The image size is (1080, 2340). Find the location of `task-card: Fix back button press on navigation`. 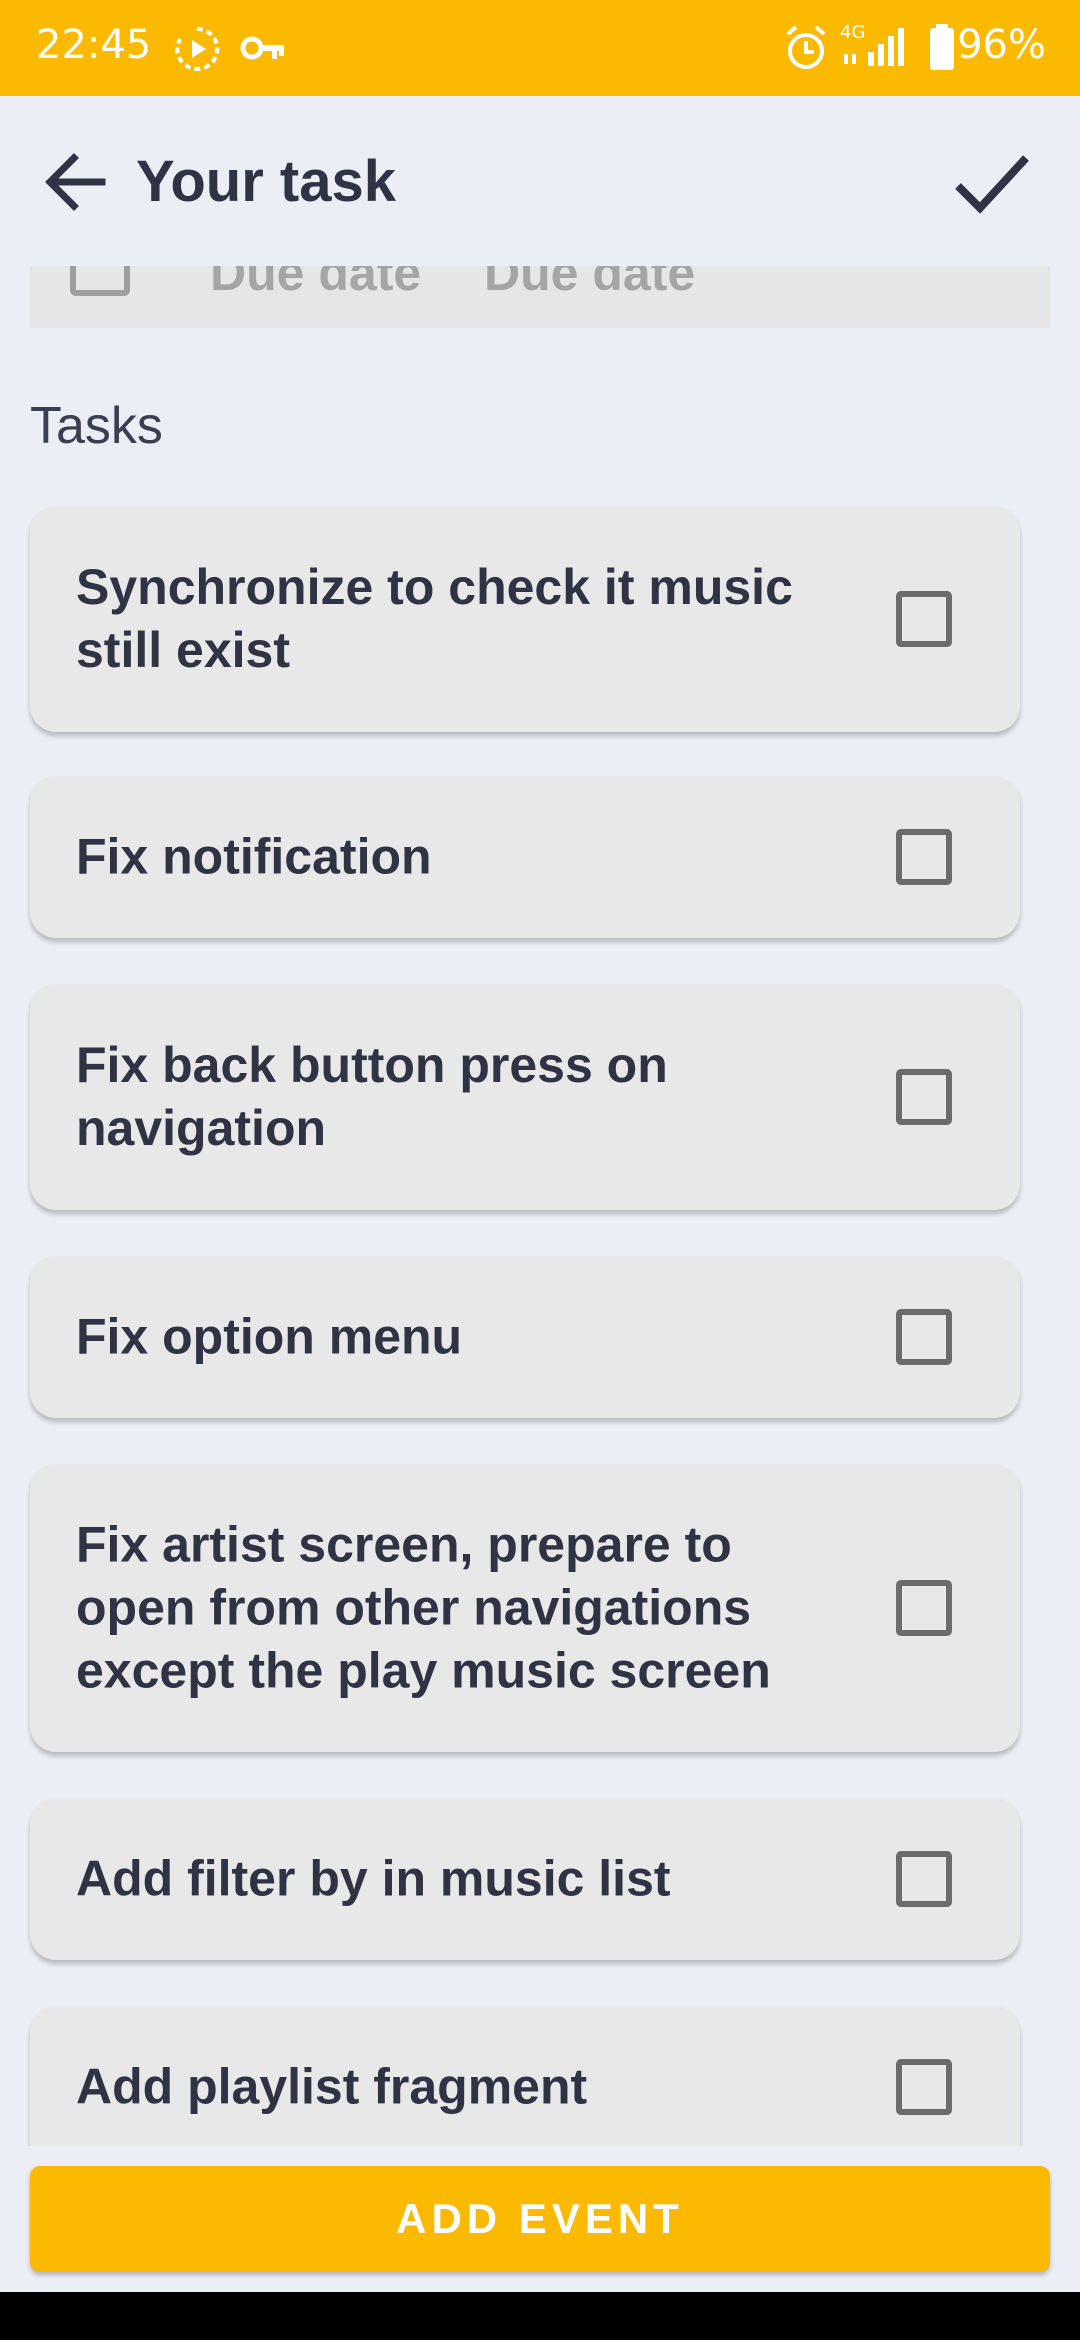

task-card: Fix back button press on navigation is located at coordinates (525, 1097).